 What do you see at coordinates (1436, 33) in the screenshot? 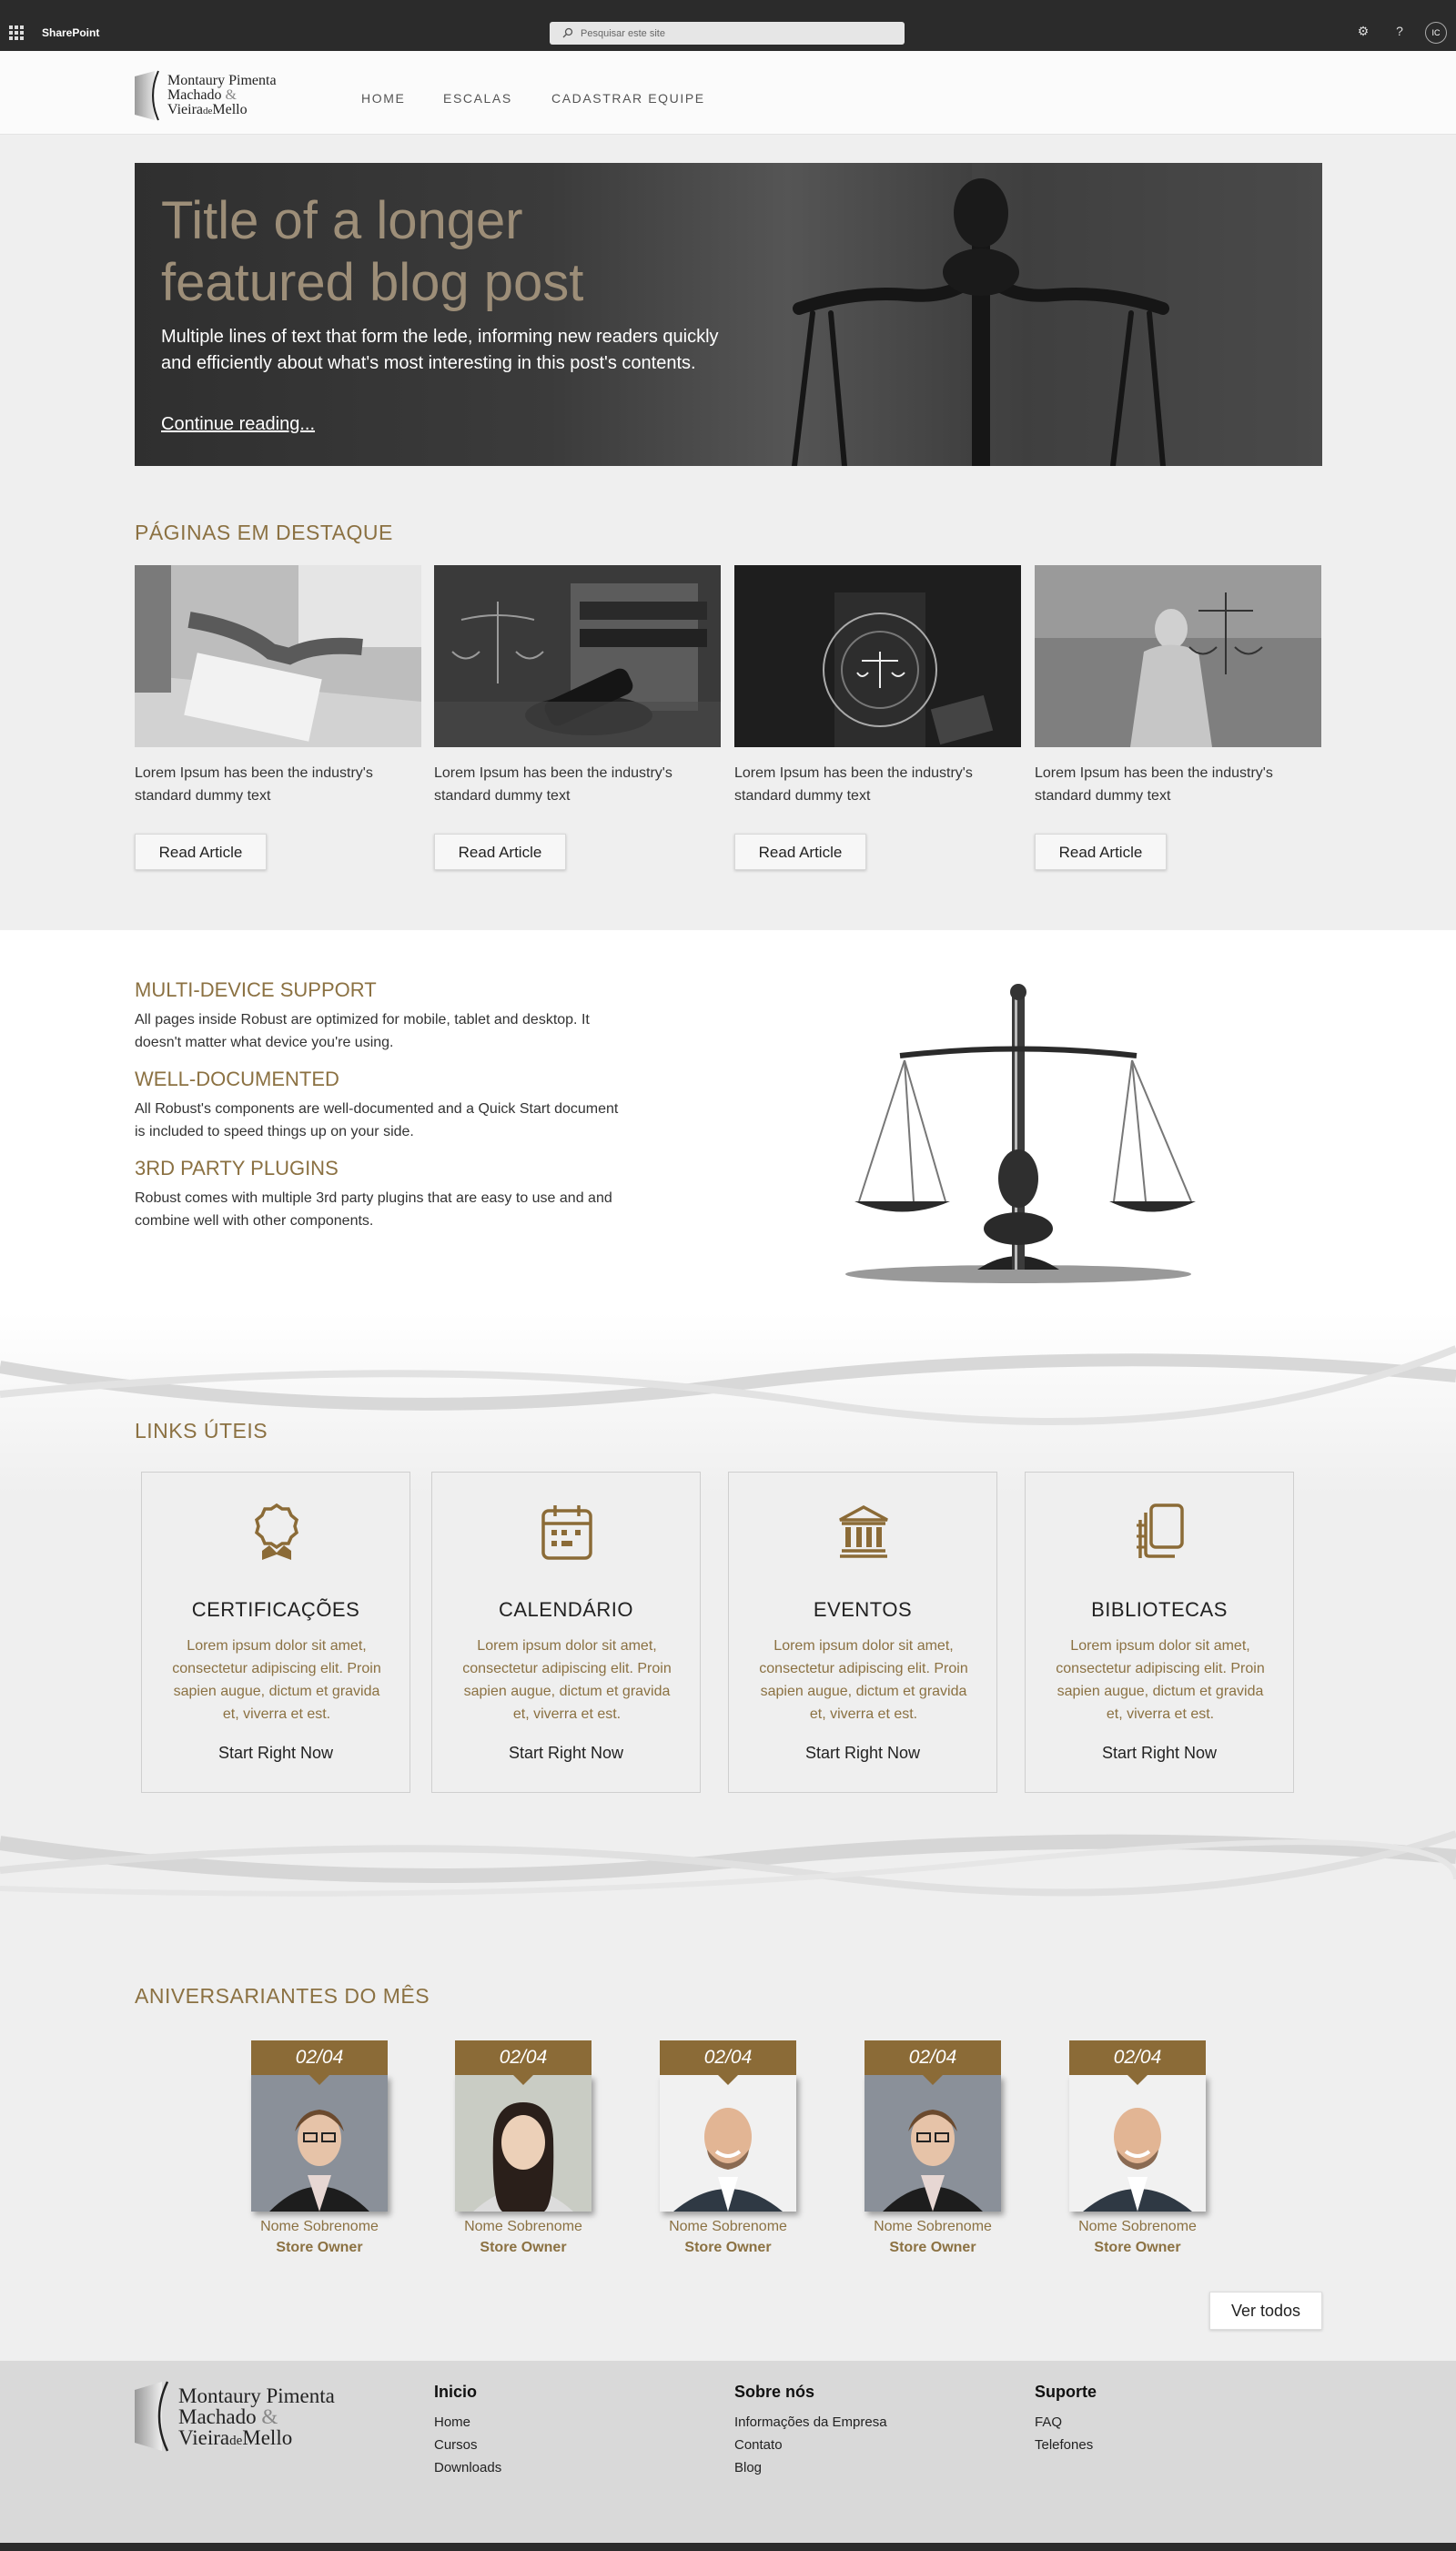
I see `user-avatar: IC` at bounding box center [1436, 33].